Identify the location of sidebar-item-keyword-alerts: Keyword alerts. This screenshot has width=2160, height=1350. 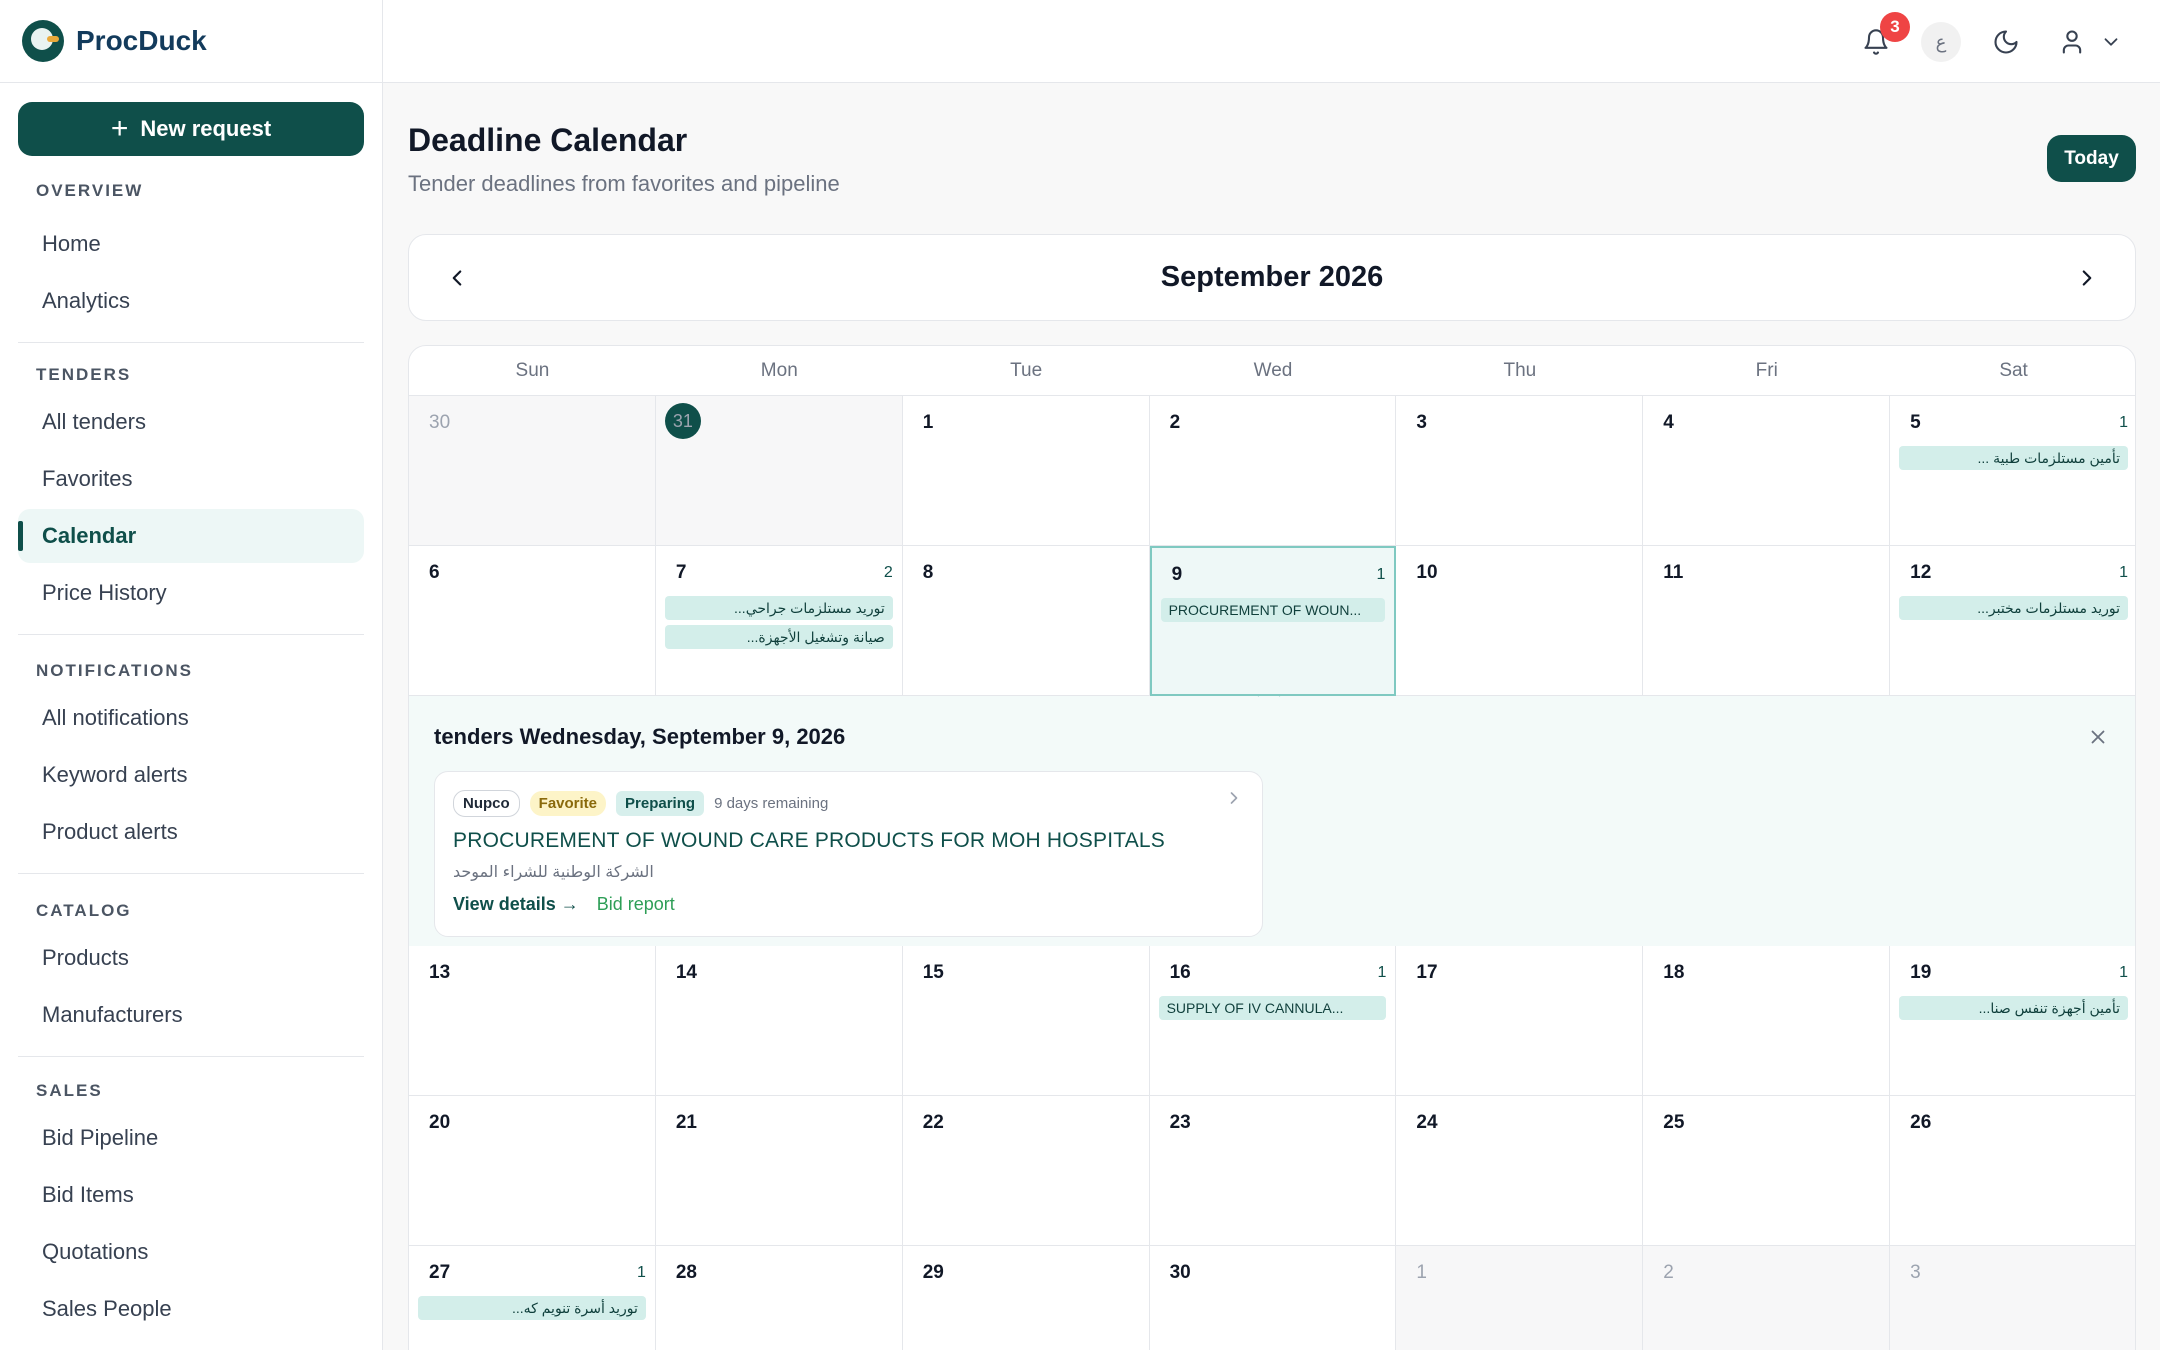
(191, 775).